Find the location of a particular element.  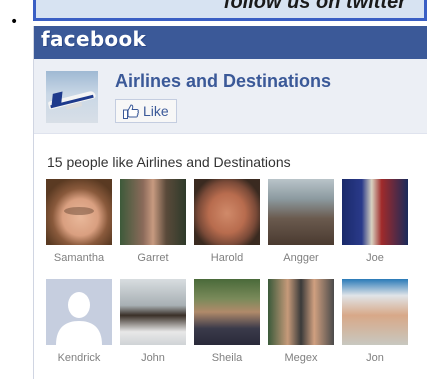

fan-item: Kendrick is located at coordinates (79, 321).